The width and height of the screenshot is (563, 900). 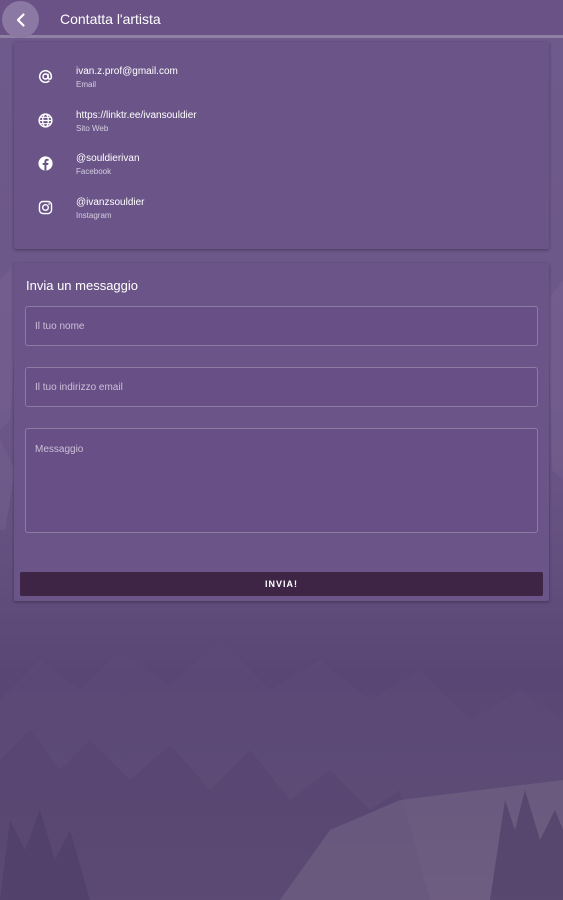 What do you see at coordinates (127, 71) in the screenshot?
I see `contact-value: ivan.z.prof@gmail.com` at bounding box center [127, 71].